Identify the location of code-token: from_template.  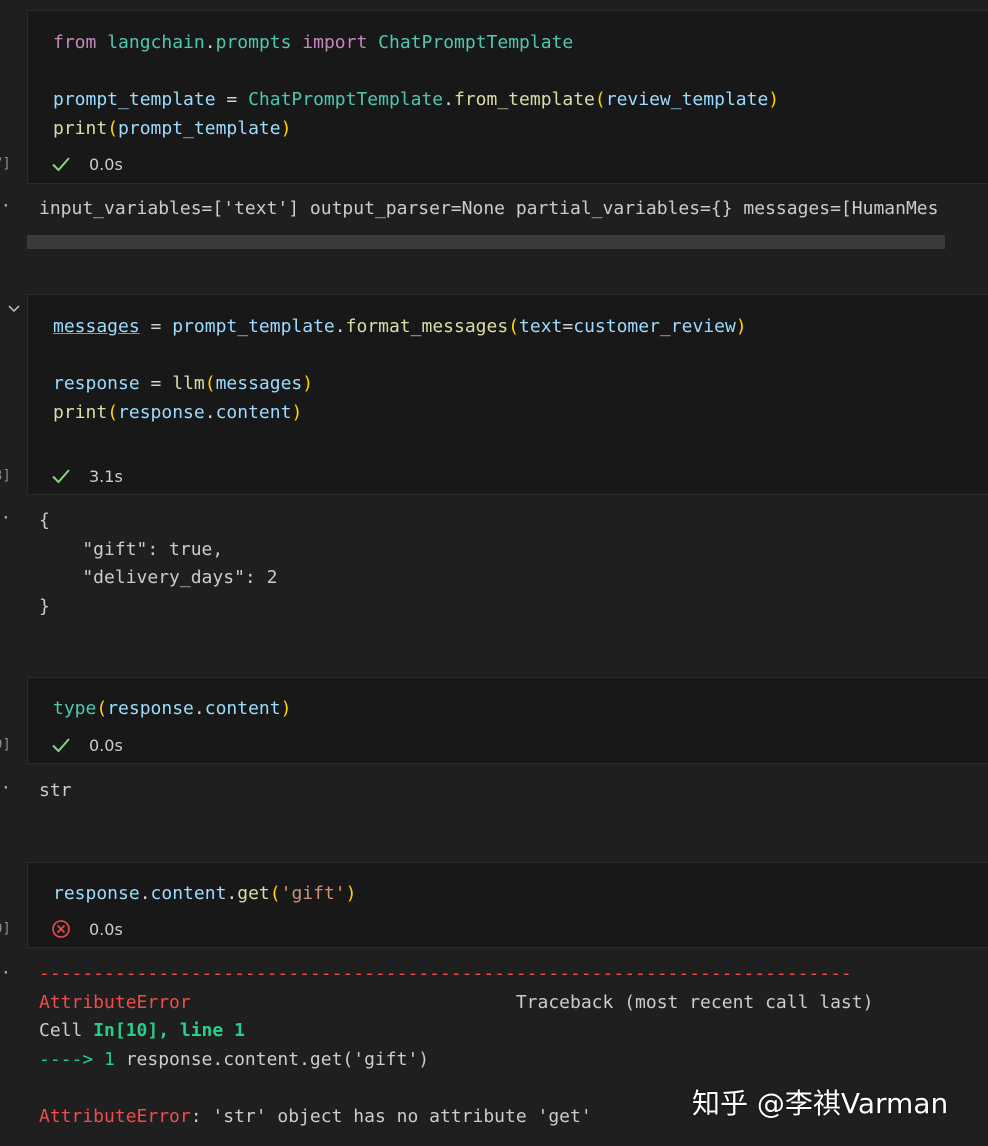
(524, 99).